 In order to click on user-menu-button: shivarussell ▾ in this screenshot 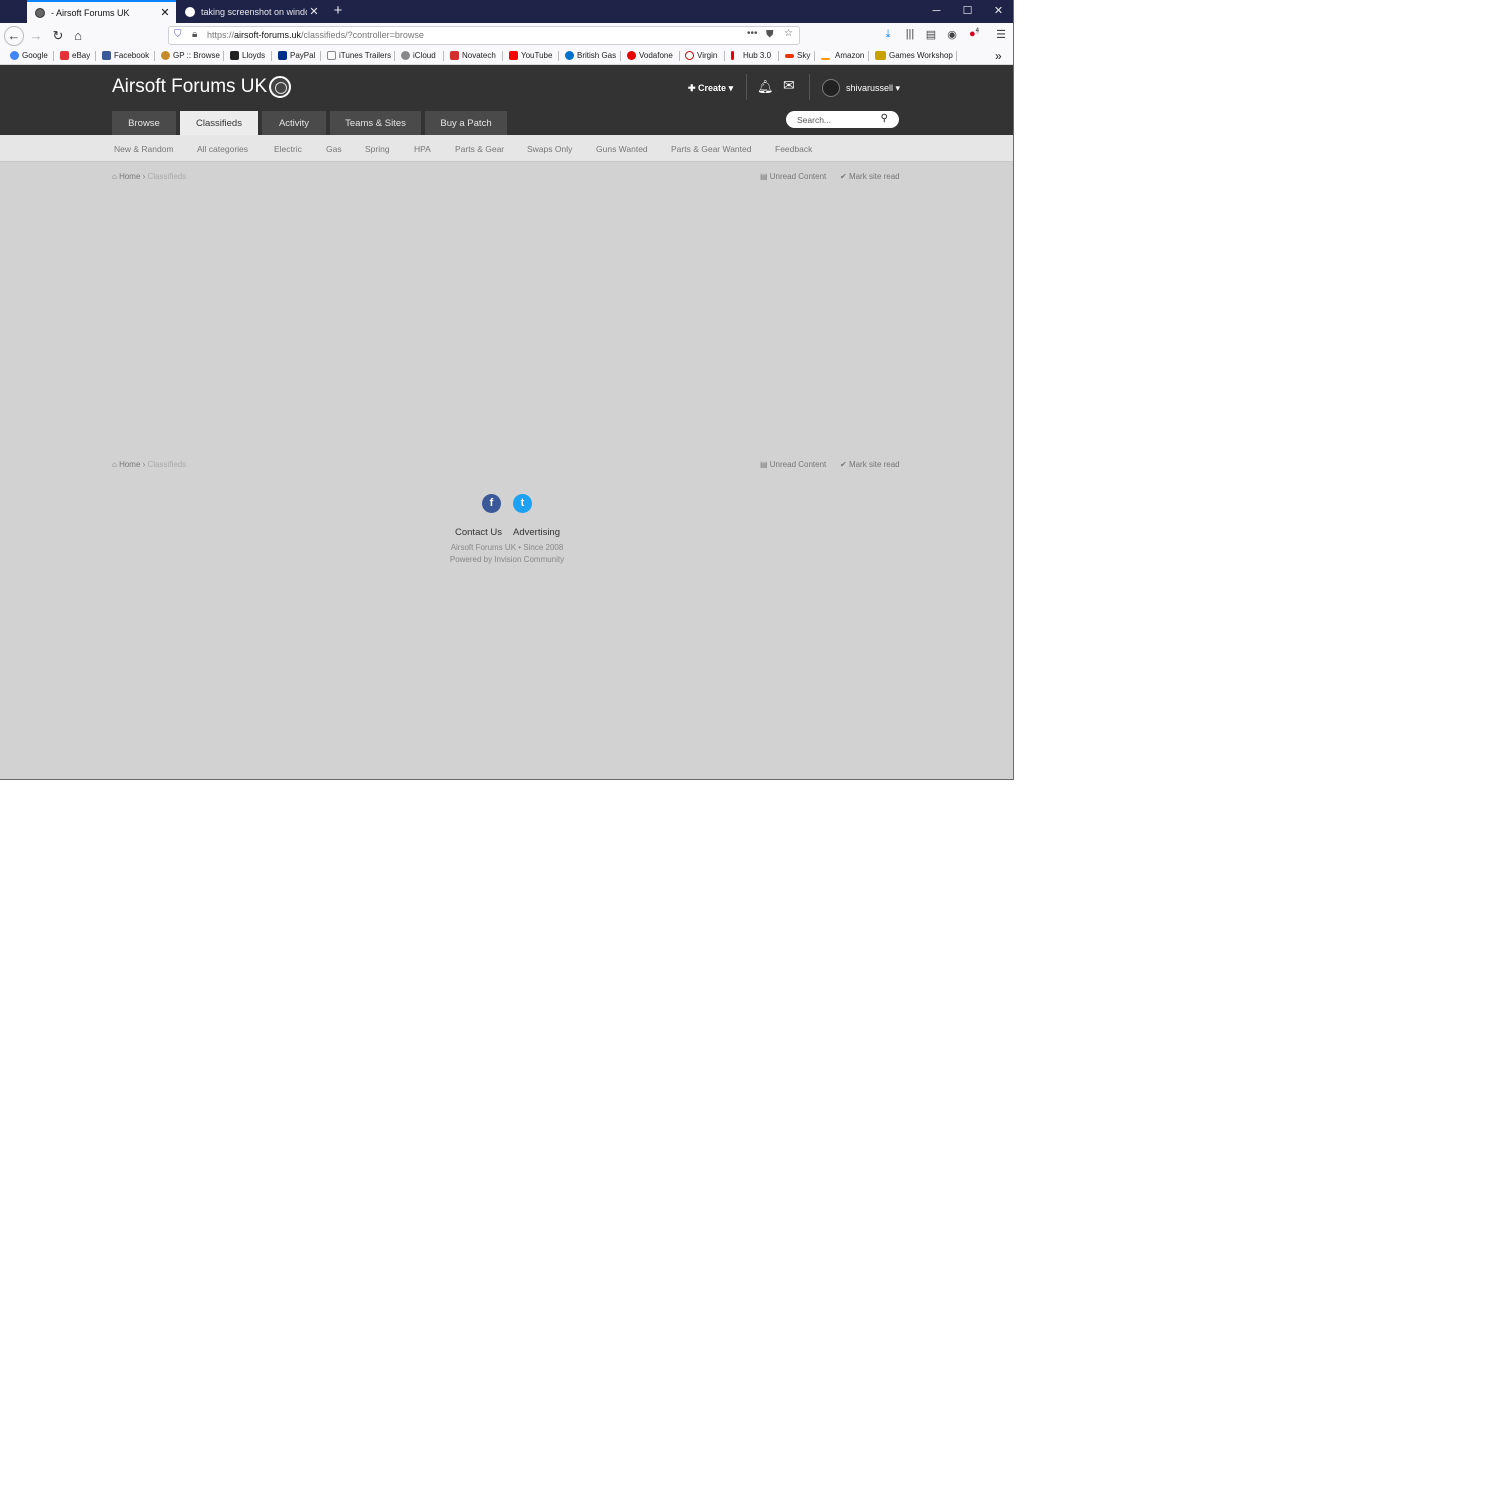, I will do `click(873, 88)`.